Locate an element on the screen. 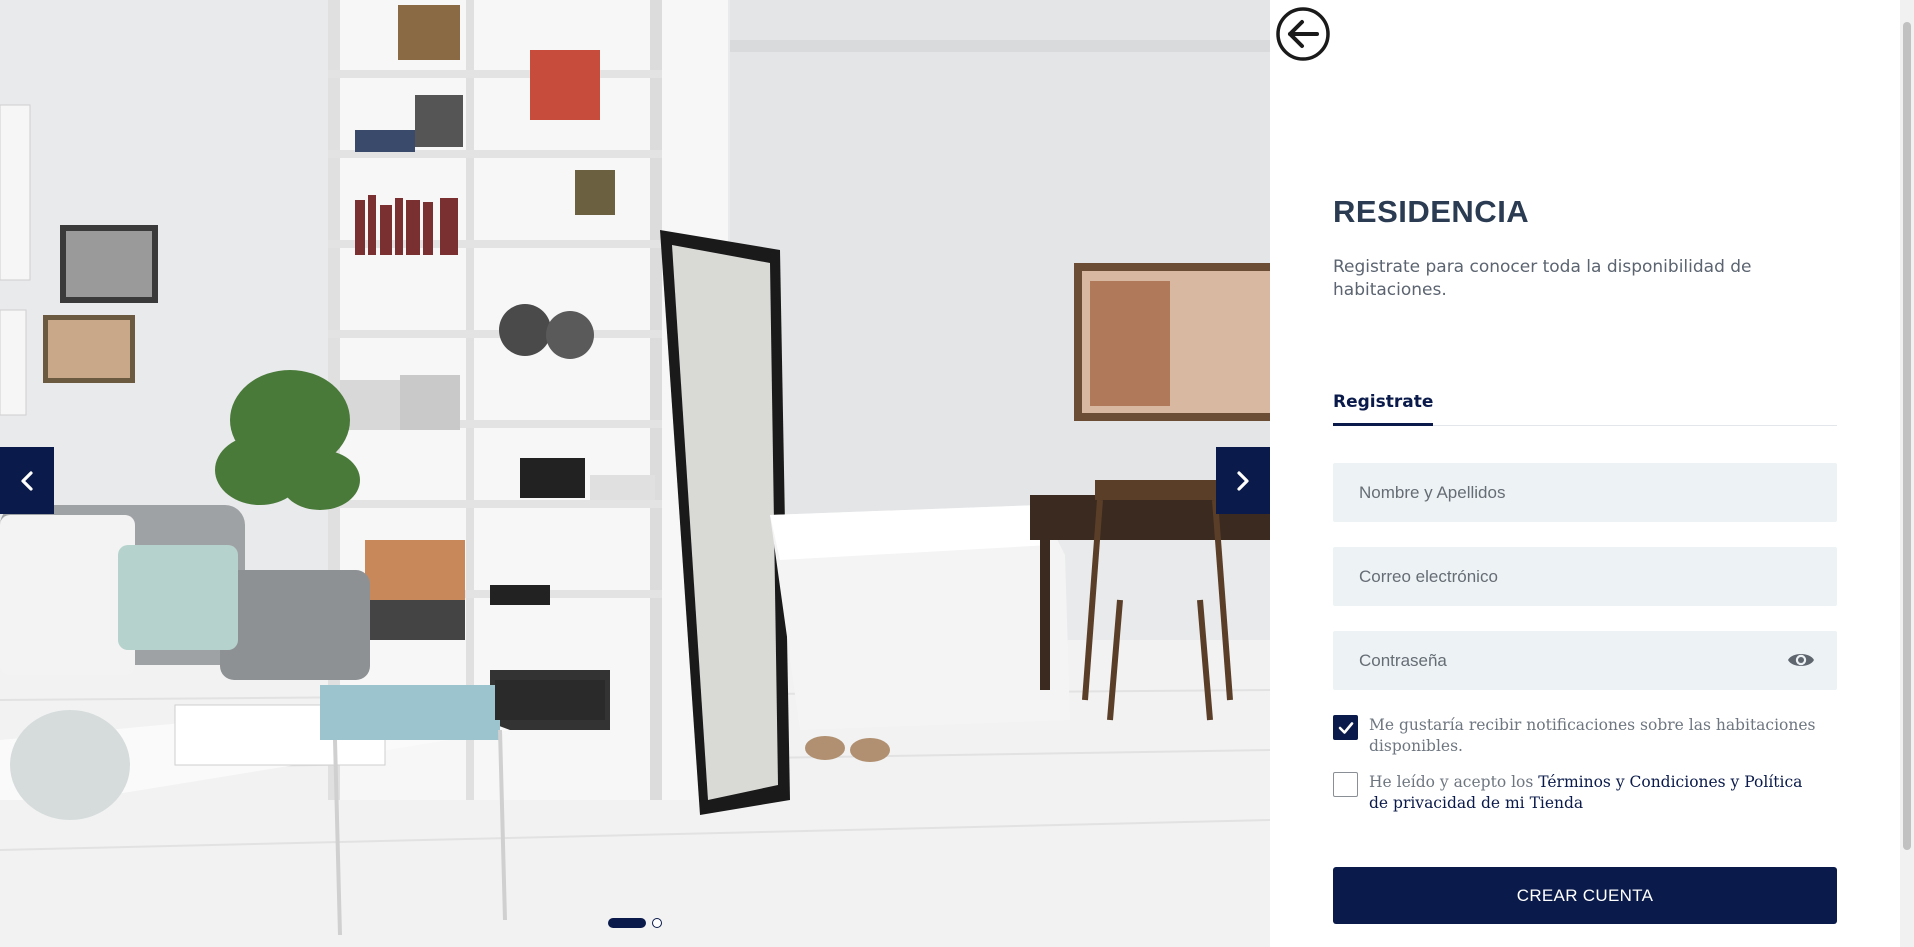 This screenshot has height=947, width=1914. email-input is located at coordinates (1585, 576).